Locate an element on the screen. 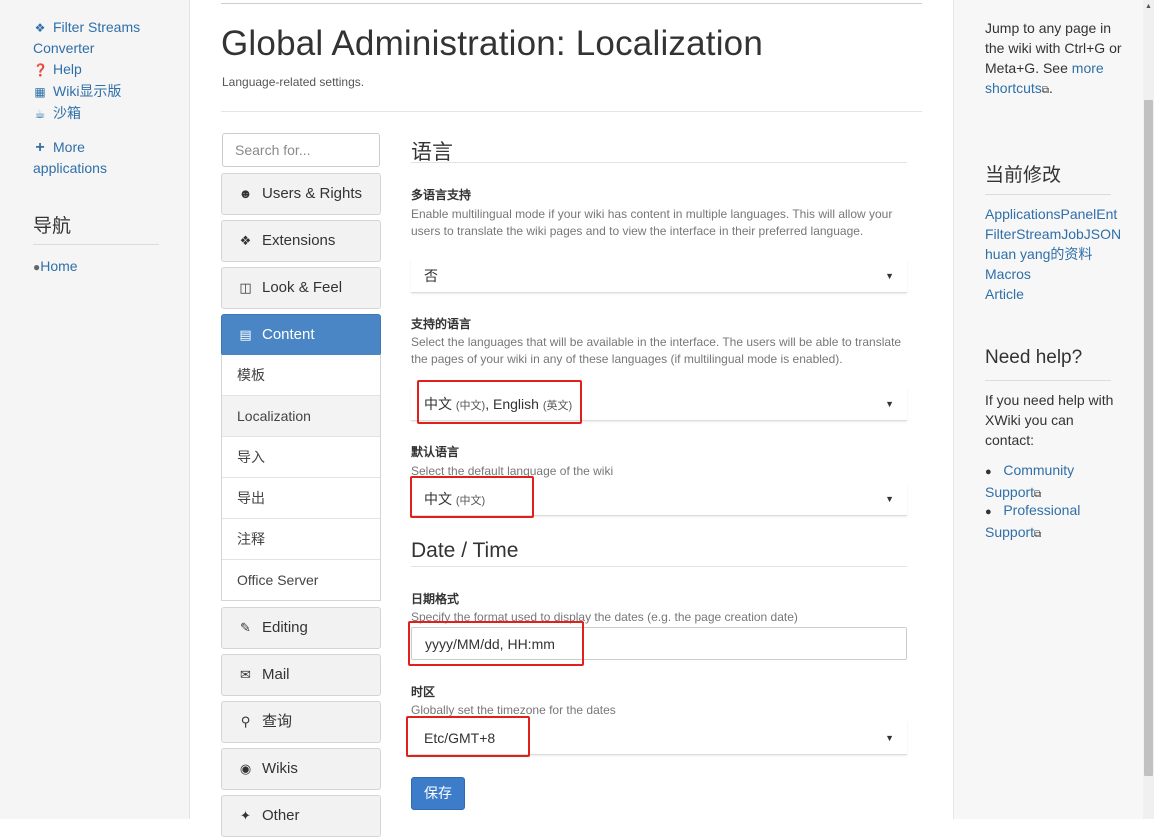 The image size is (1154, 837). menu-users-rights: ☻ Users & Rights is located at coordinates (301, 194).